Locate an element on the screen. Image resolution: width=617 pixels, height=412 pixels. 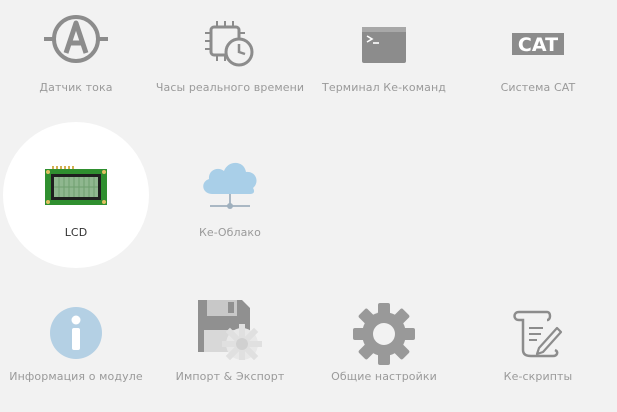
tile-terminal: Терминал Ке-команд is located at coordinates (384, 61).